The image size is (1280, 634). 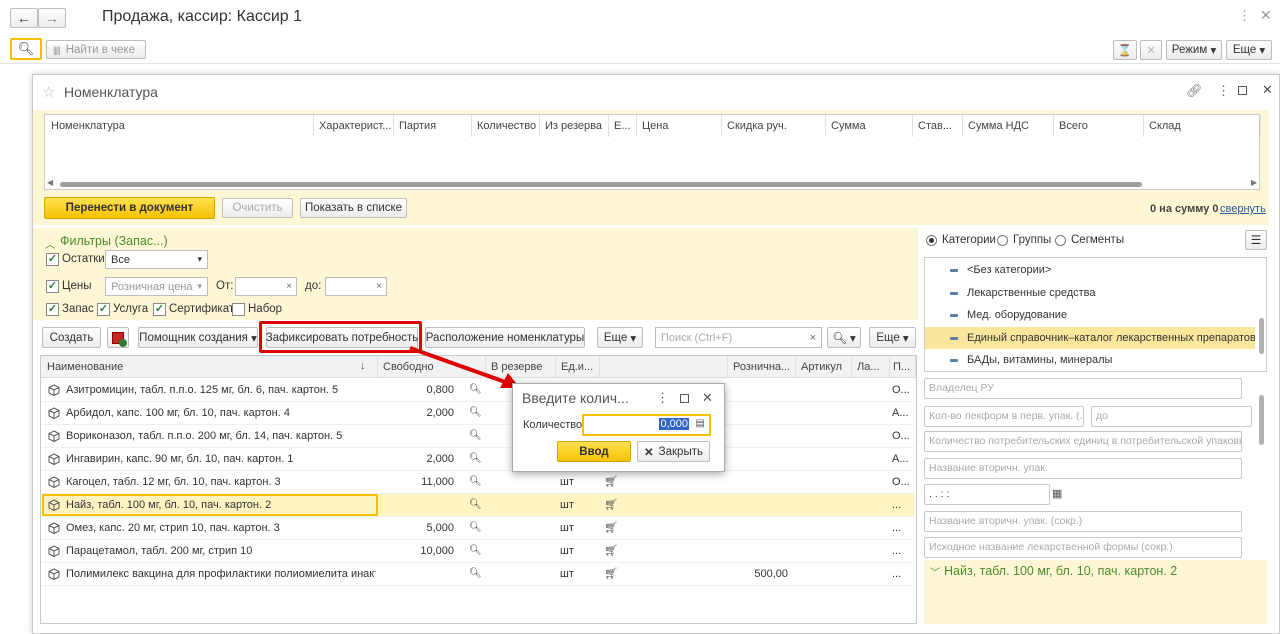 I want to click on table-header-col: Партия, so click(x=433, y=126).